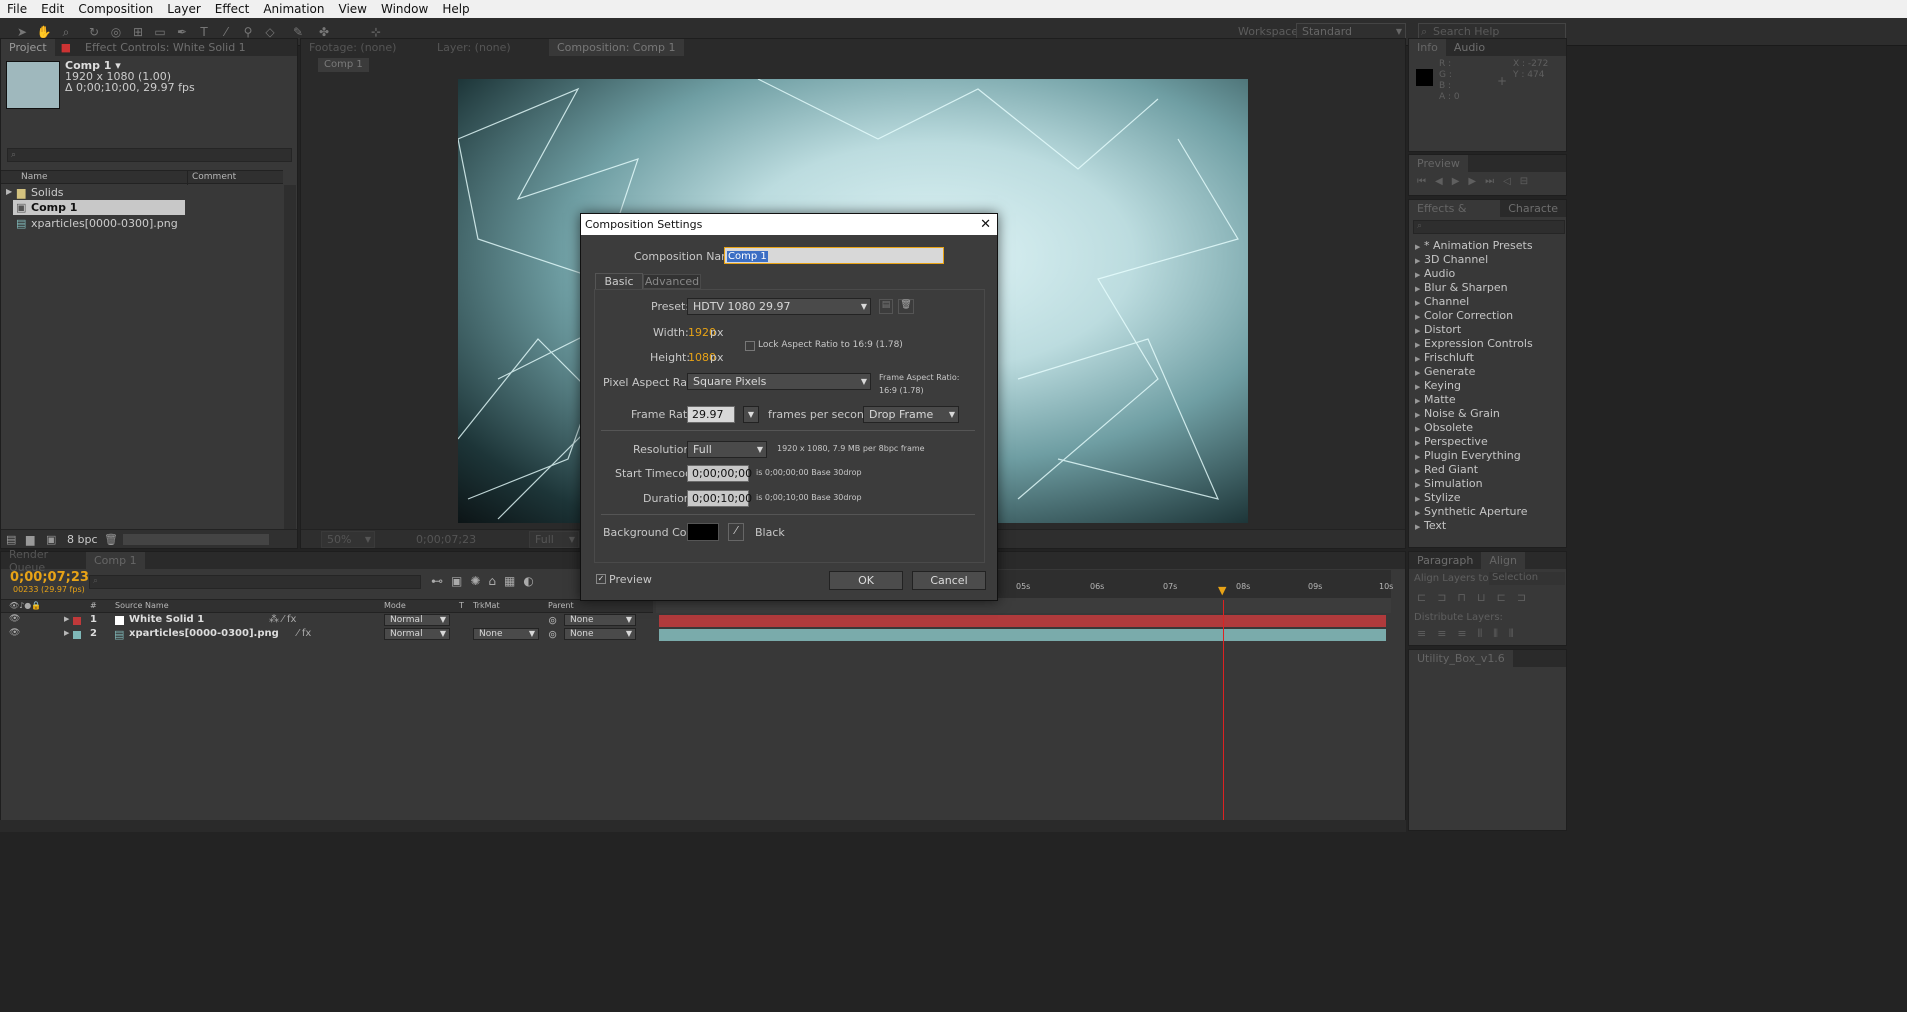 This screenshot has width=1907, height=1012. What do you see at coordinates (115, 560) in the screenshot?
I see `tab-timeline-comp: Comp 1` at bounding box center [115, 560].